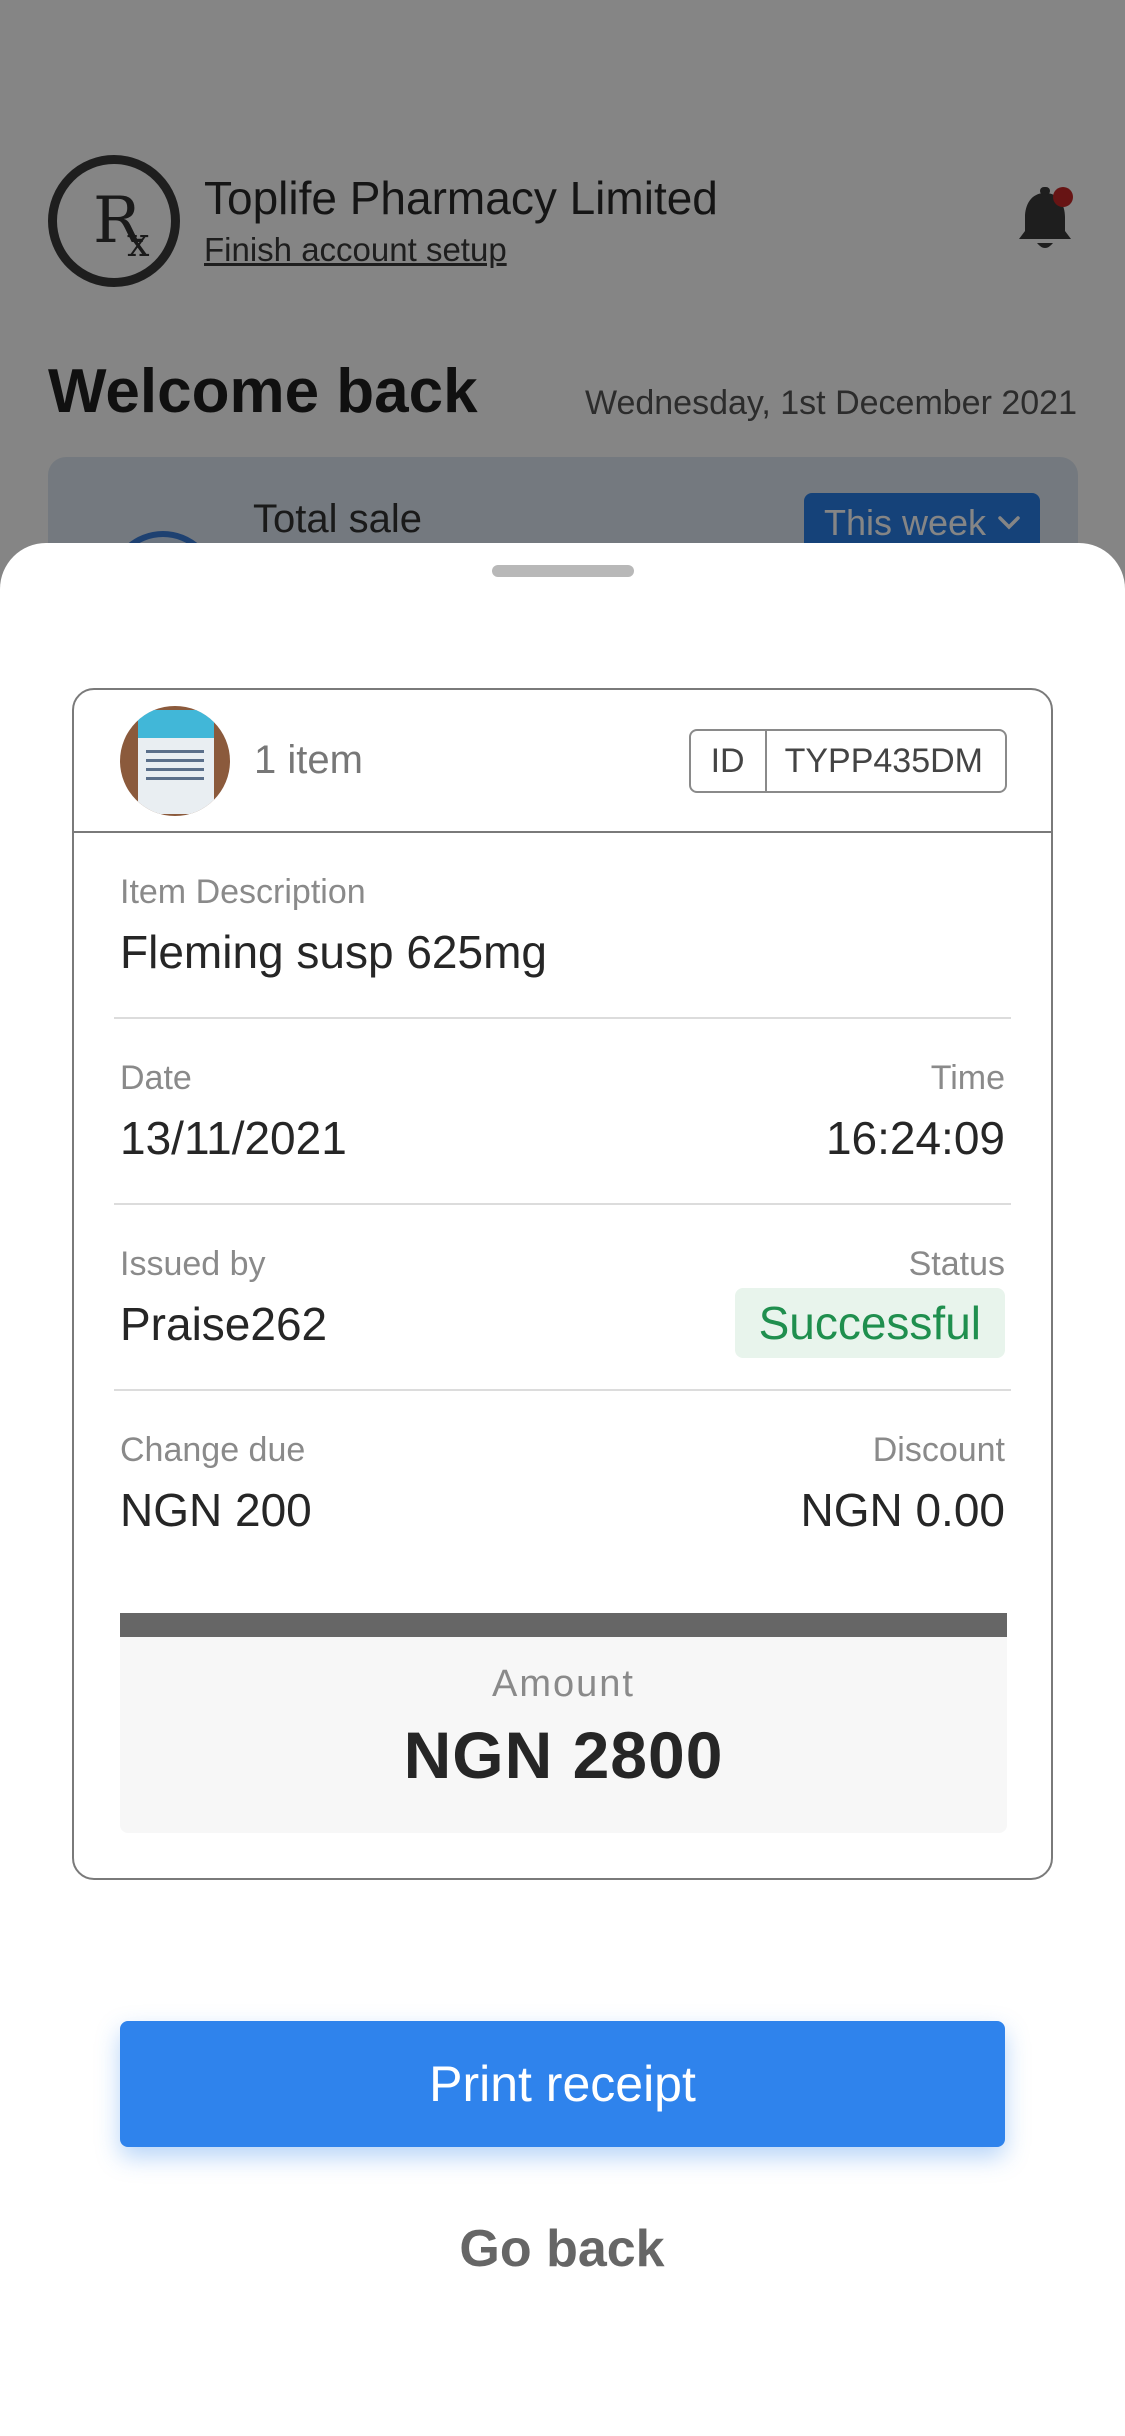 This screenshot has width=1125, height=2436. I want to click on status-badge: Successful, so click(869, 1323).